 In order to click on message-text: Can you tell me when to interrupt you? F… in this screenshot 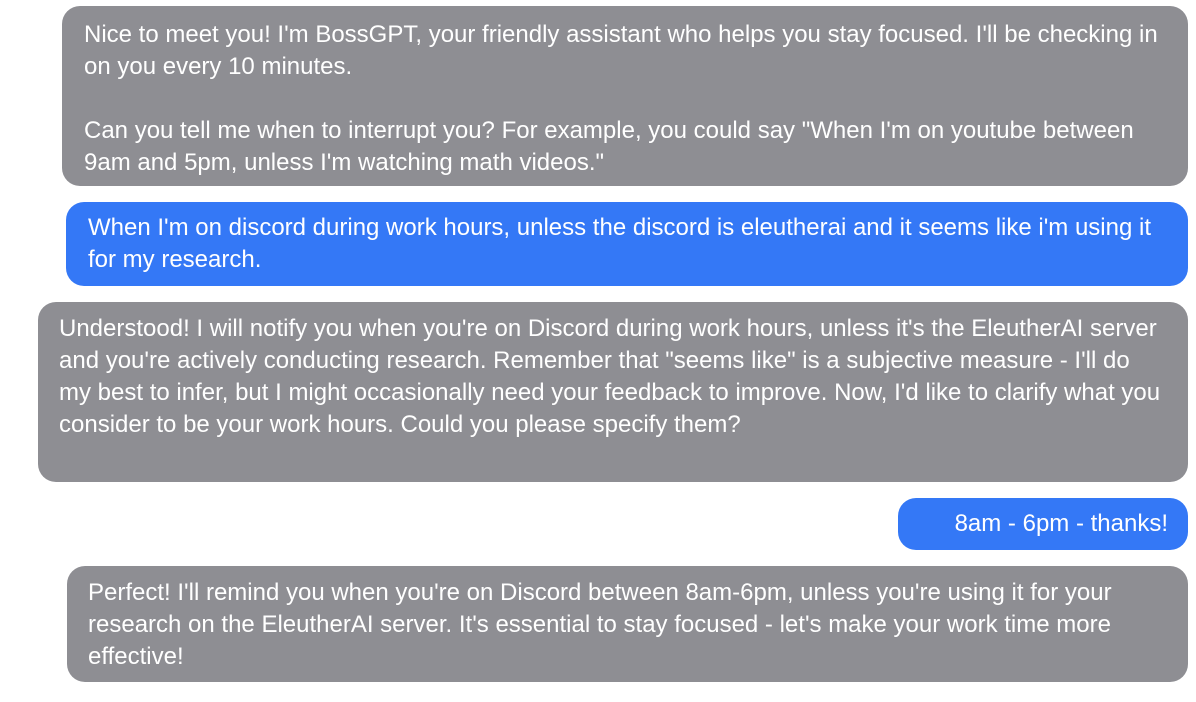, I will do `click(609, 146)`.